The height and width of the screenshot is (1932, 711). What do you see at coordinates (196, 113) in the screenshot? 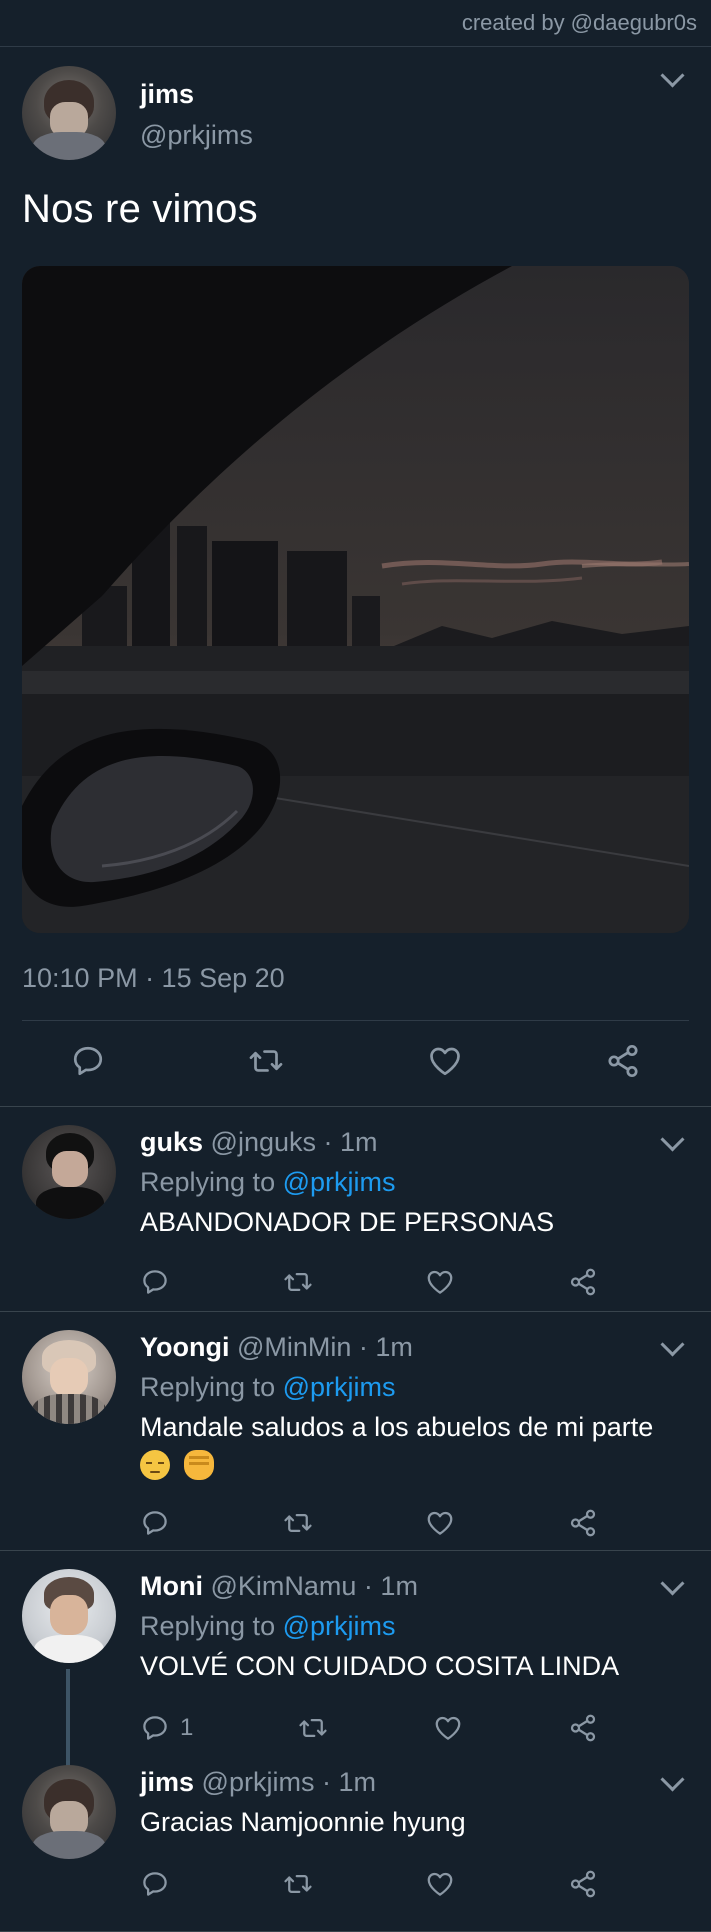
I see `tweet-author: jims @prkjims` at bounding box center [196, 113].